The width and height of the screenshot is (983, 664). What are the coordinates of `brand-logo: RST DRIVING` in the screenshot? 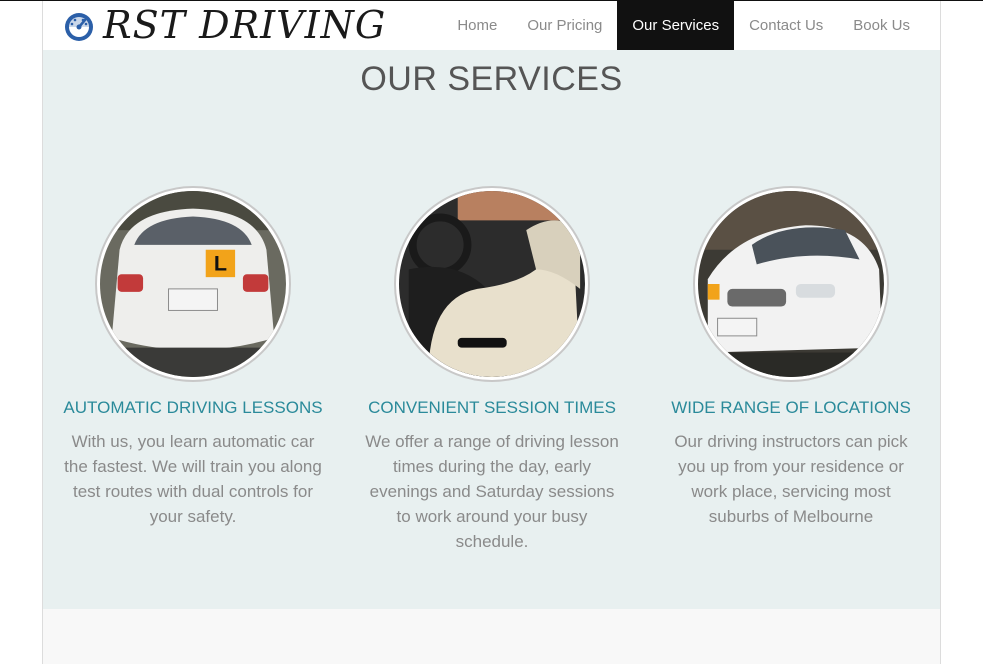 It's located at (224, 25).